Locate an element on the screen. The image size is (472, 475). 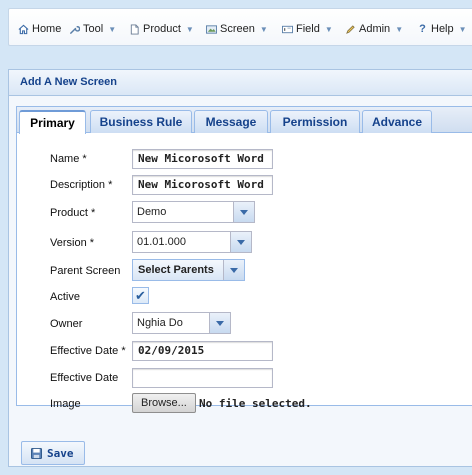
effective-date-label: Effective Date is located at coordinates (84, 378).